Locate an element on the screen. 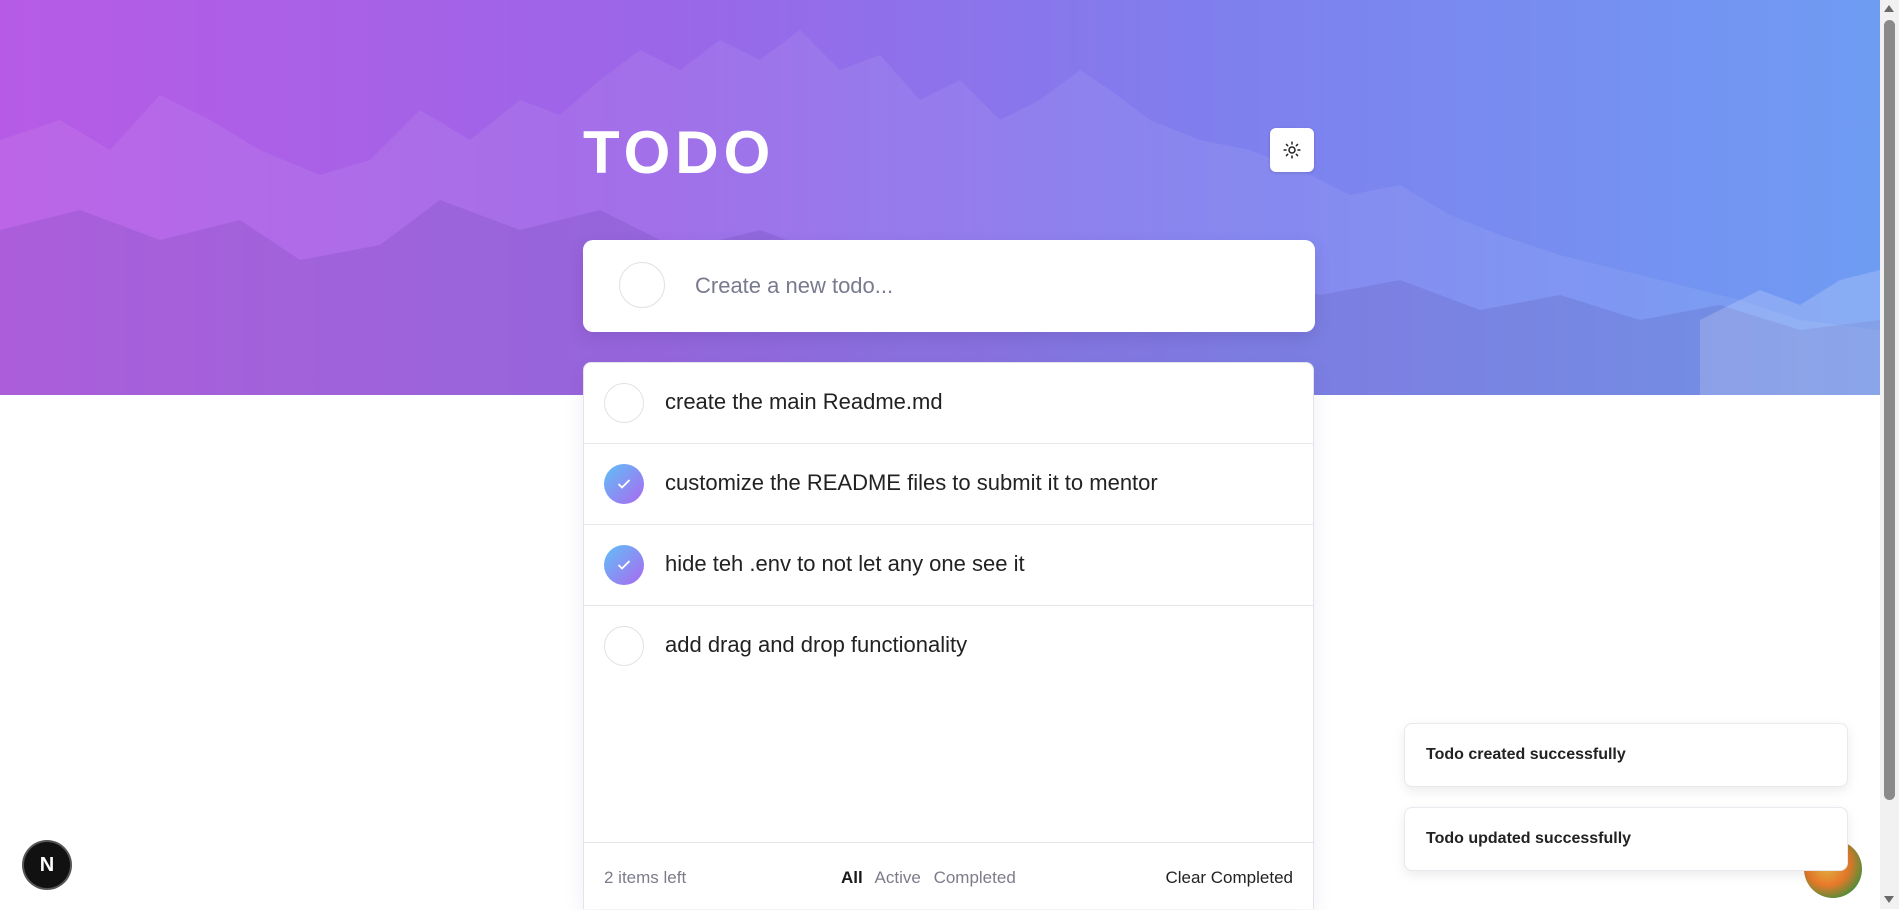 This screenshot has height=910, width=1899. todo-text: create the main Readme.md is located at coordinates (804, 401).